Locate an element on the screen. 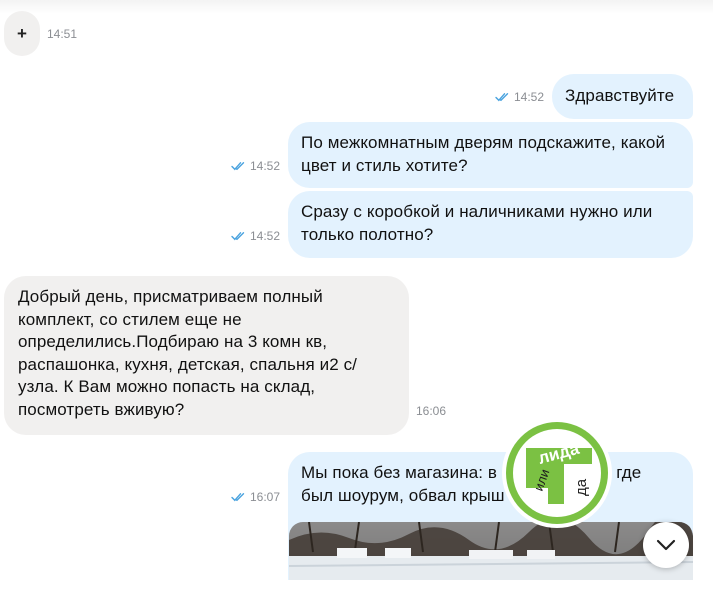 This screenshot has height=592, width=713. scroll-down-button is located at coordinates (666, 545).